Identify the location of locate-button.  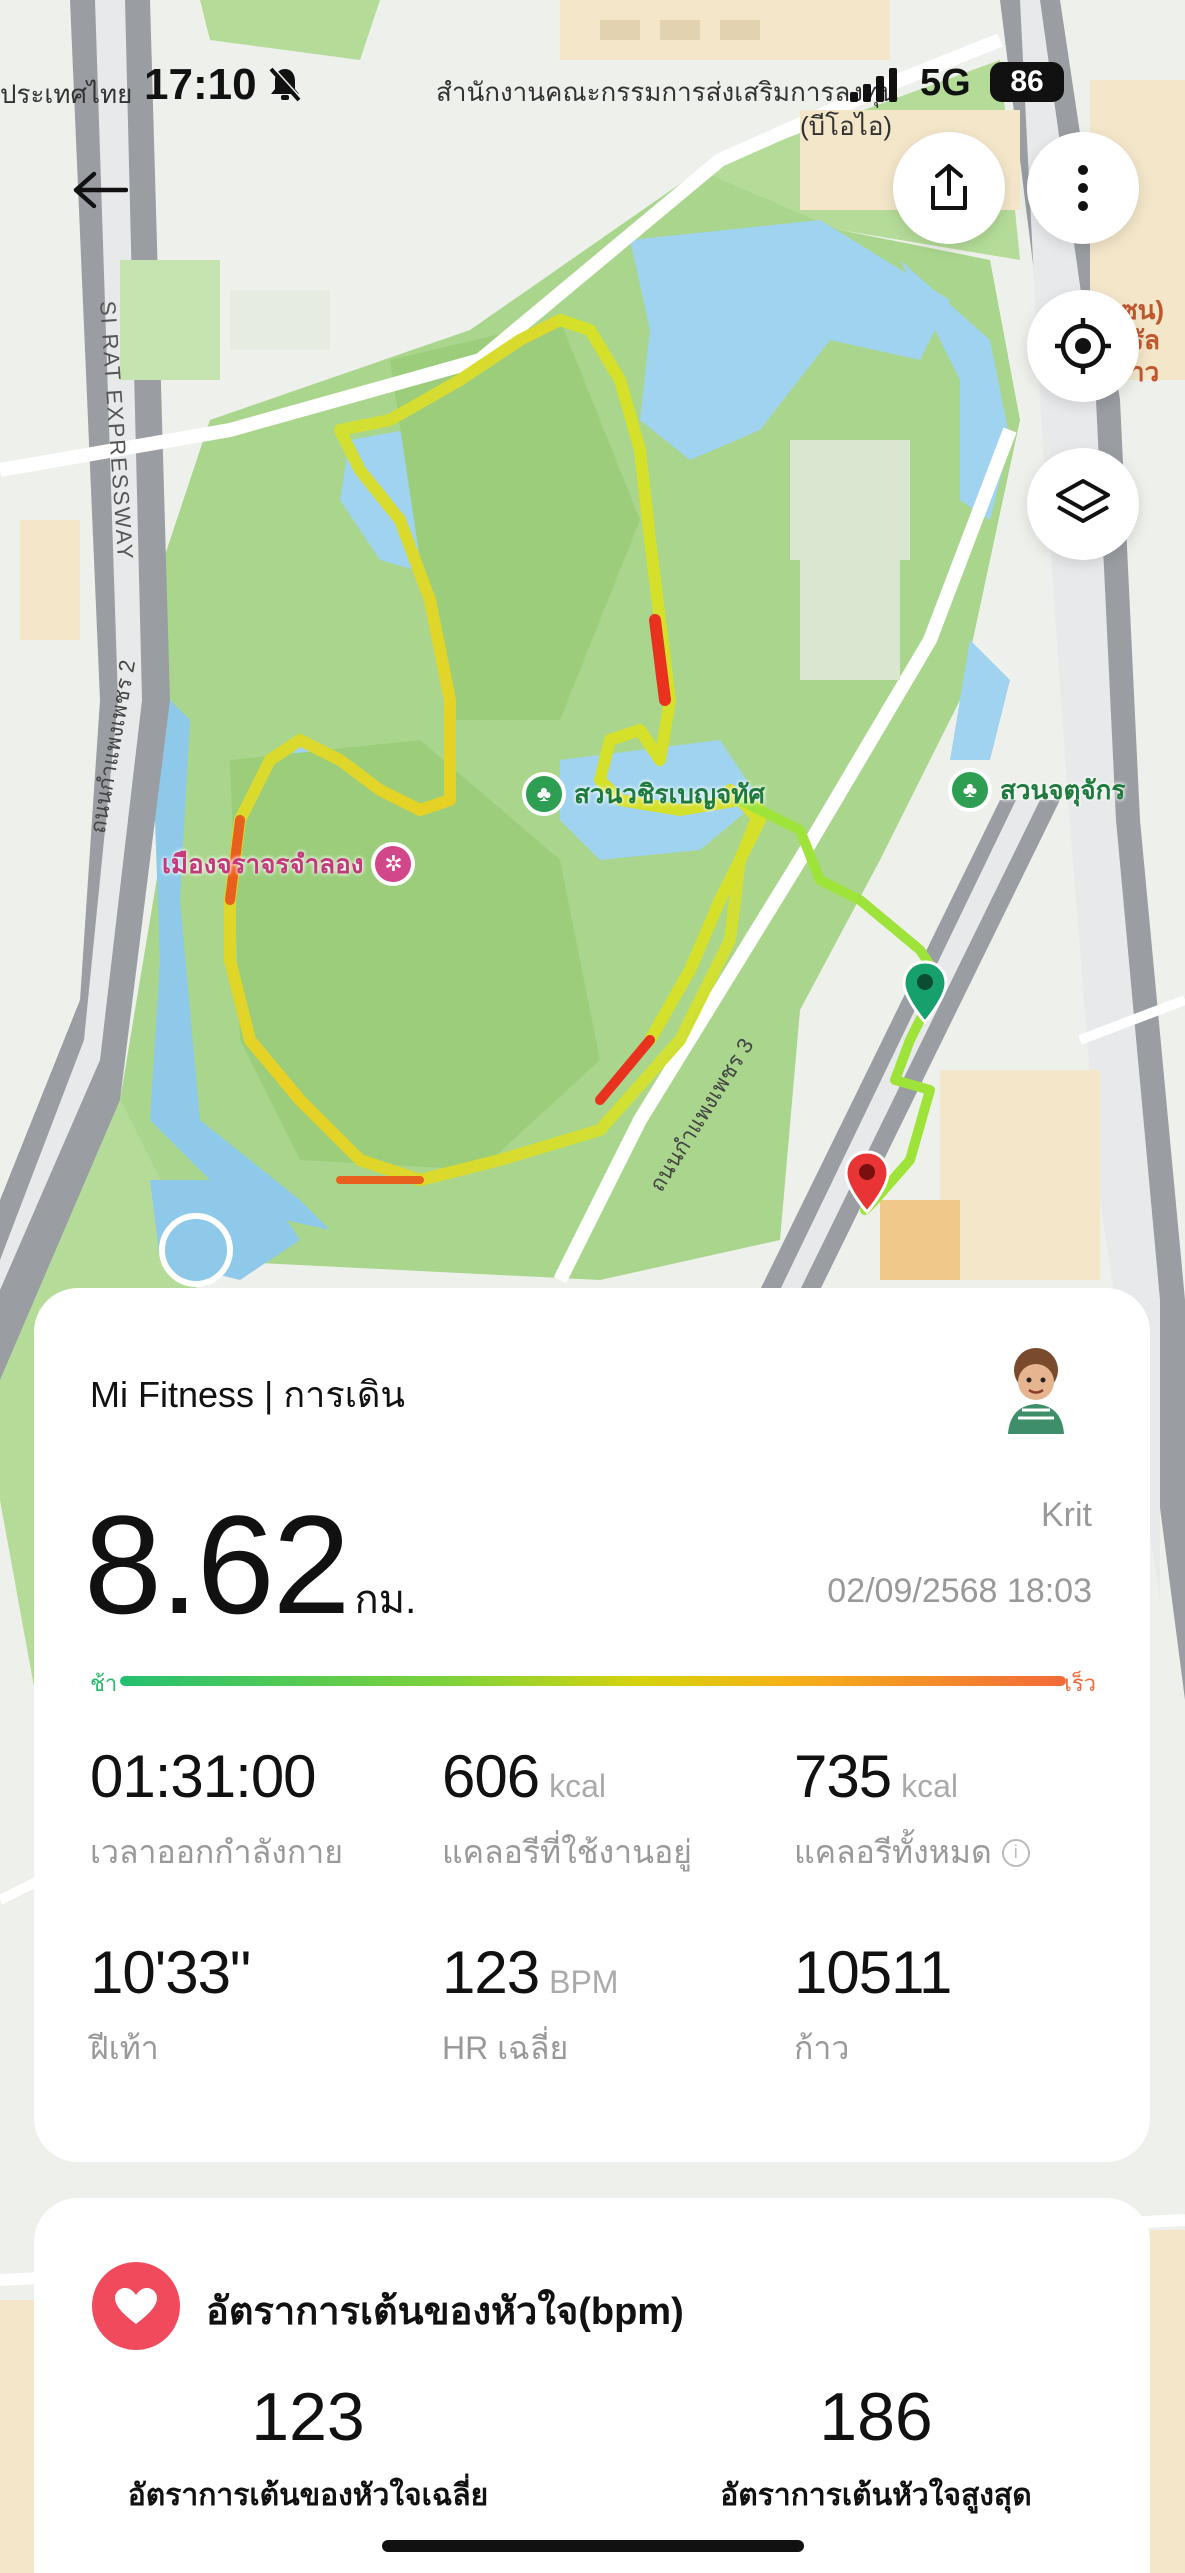
(1083, 346).